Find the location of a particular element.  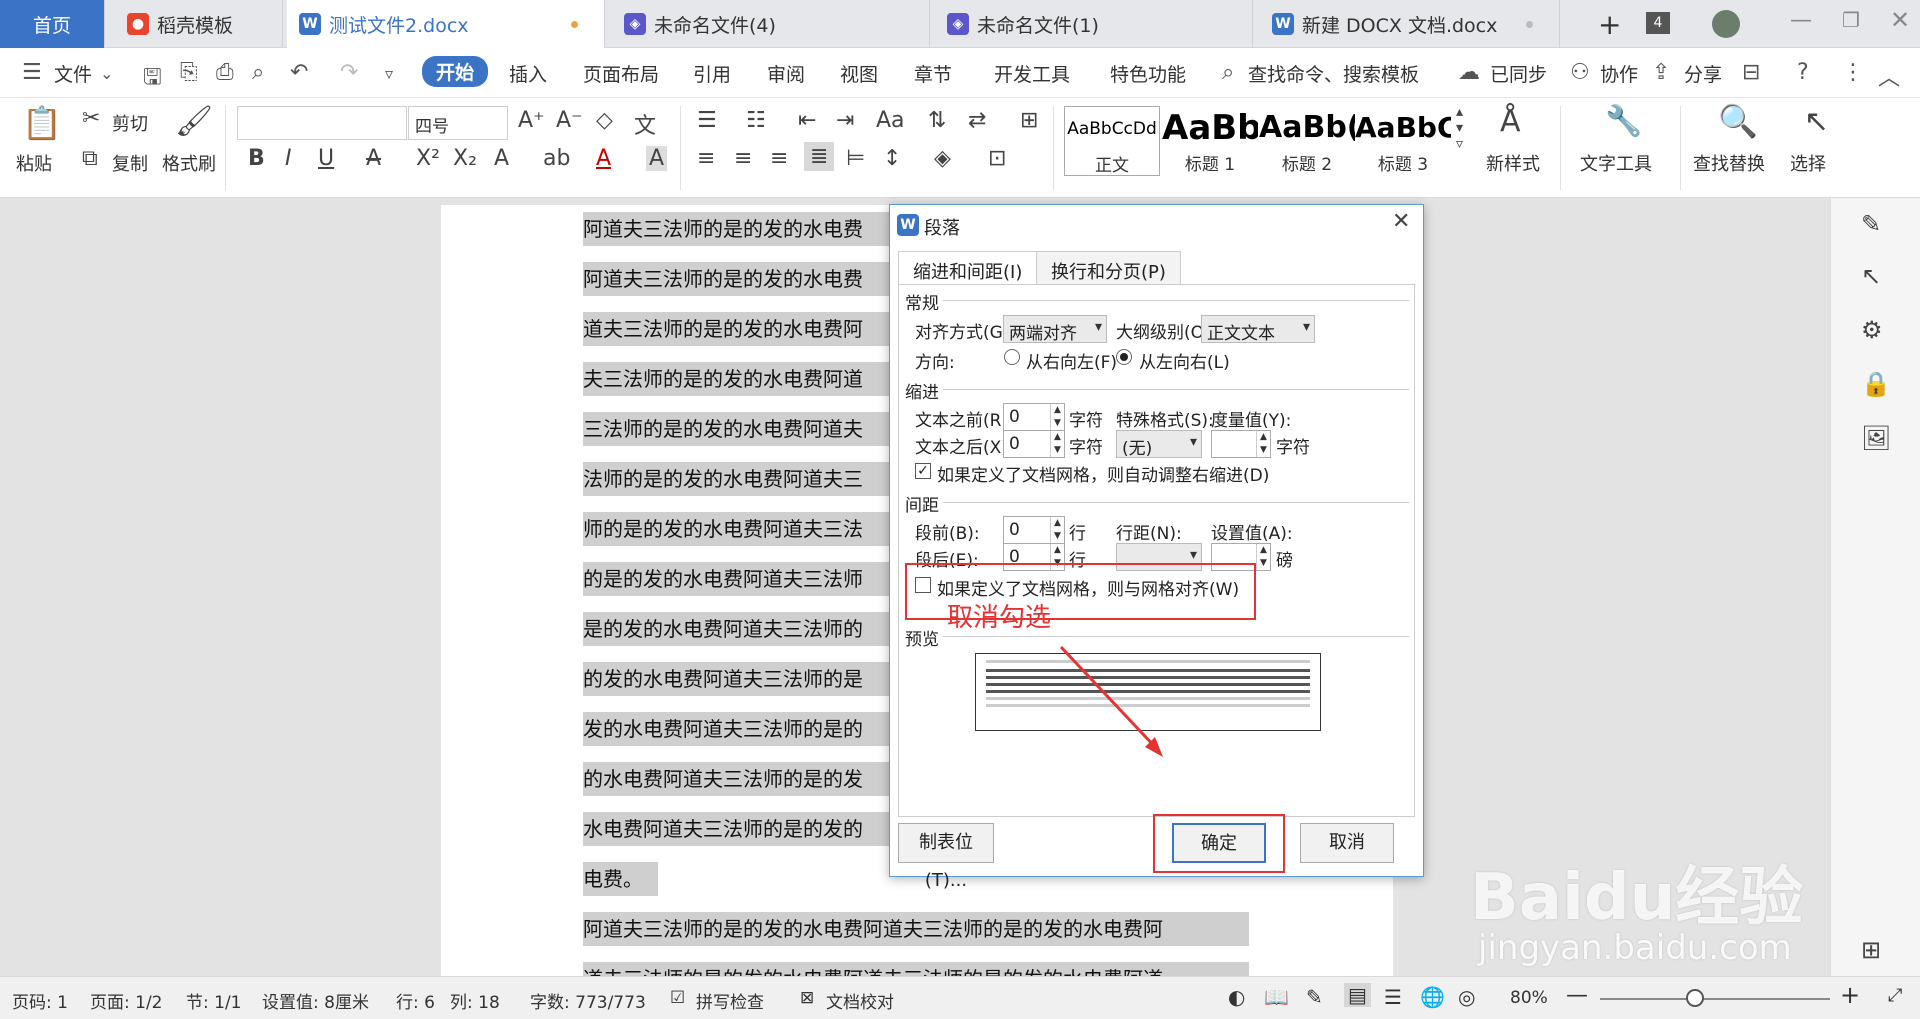

apps-grid-icon: ⊞ is located at coordinates (1871, 950).